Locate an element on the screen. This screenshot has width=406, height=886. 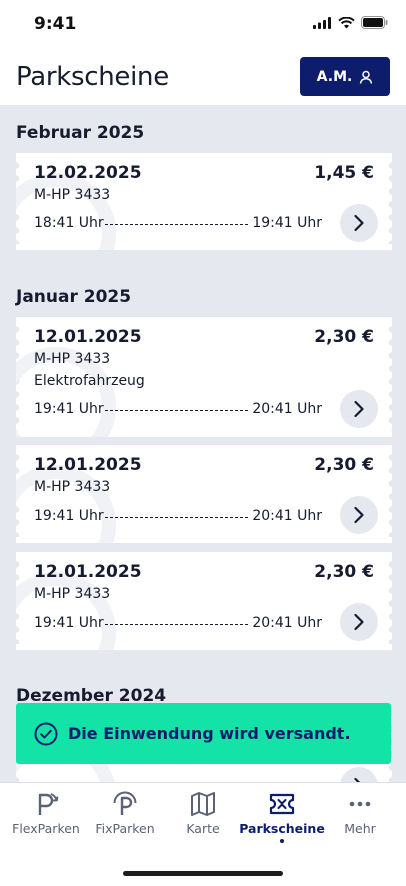
toast-message: Die Einwendung wird versandt. is located at coordinates (209, 733).